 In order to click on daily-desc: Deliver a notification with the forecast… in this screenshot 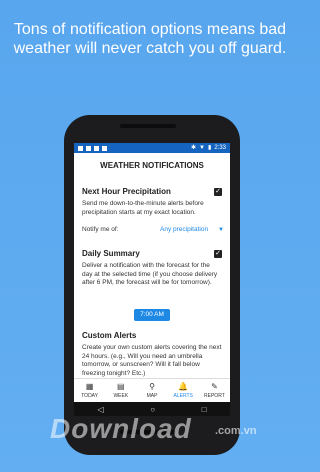, I will do `click(150, 274)`.